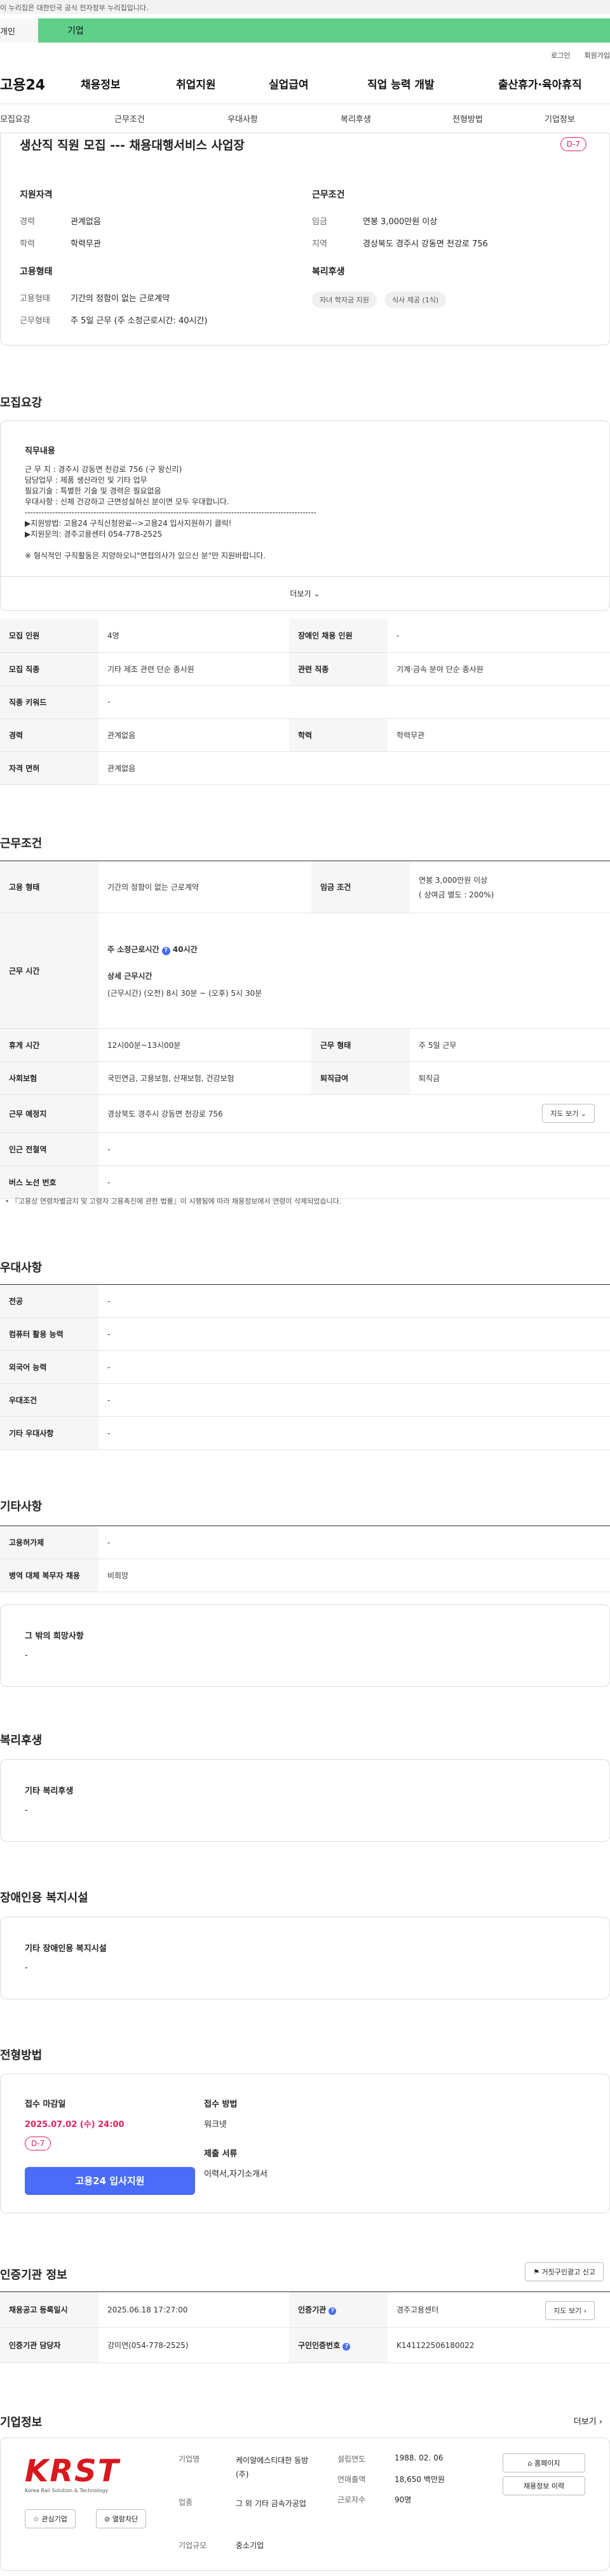 The image size is (610, 2576). I want to click on welfare-title: 복리후생, so click(328, 272).